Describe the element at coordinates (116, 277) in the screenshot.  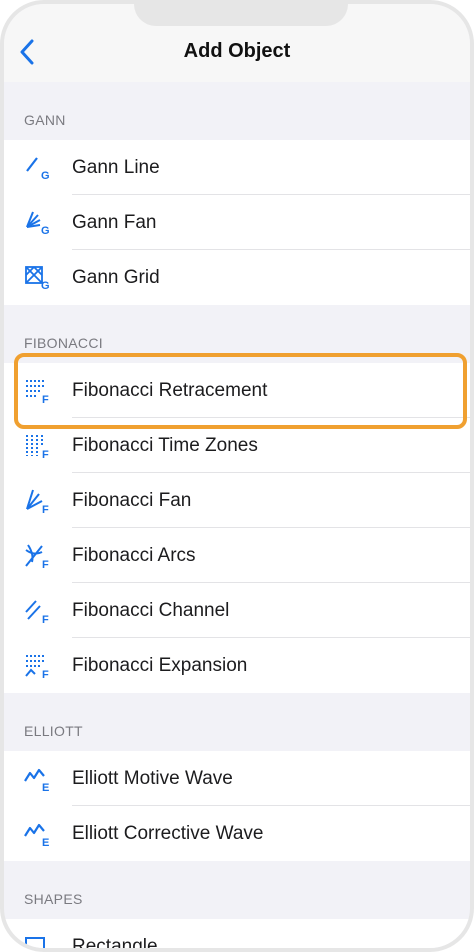
I see `list-item-label: Gann Grid` at that location.